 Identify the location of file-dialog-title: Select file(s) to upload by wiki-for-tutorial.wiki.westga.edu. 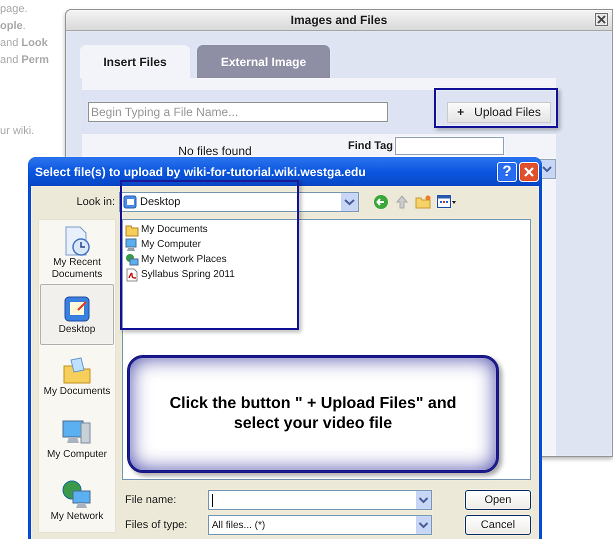
(201, 172).